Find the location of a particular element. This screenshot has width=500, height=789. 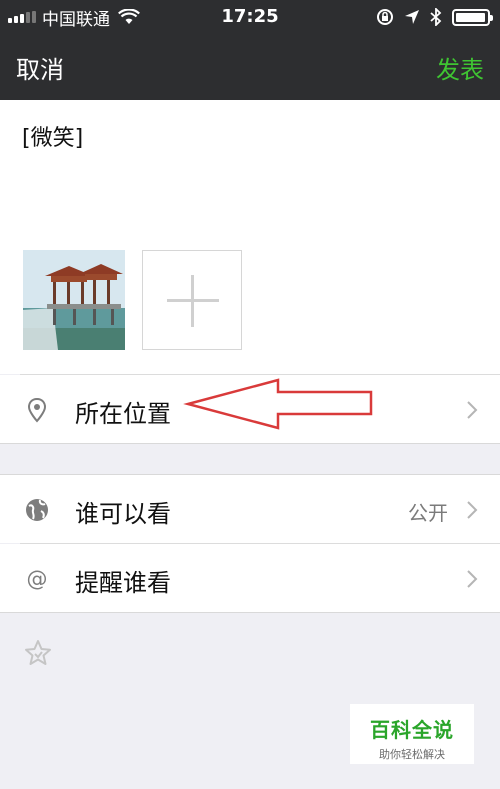

globe-icon is located at coordinates (37, 510).